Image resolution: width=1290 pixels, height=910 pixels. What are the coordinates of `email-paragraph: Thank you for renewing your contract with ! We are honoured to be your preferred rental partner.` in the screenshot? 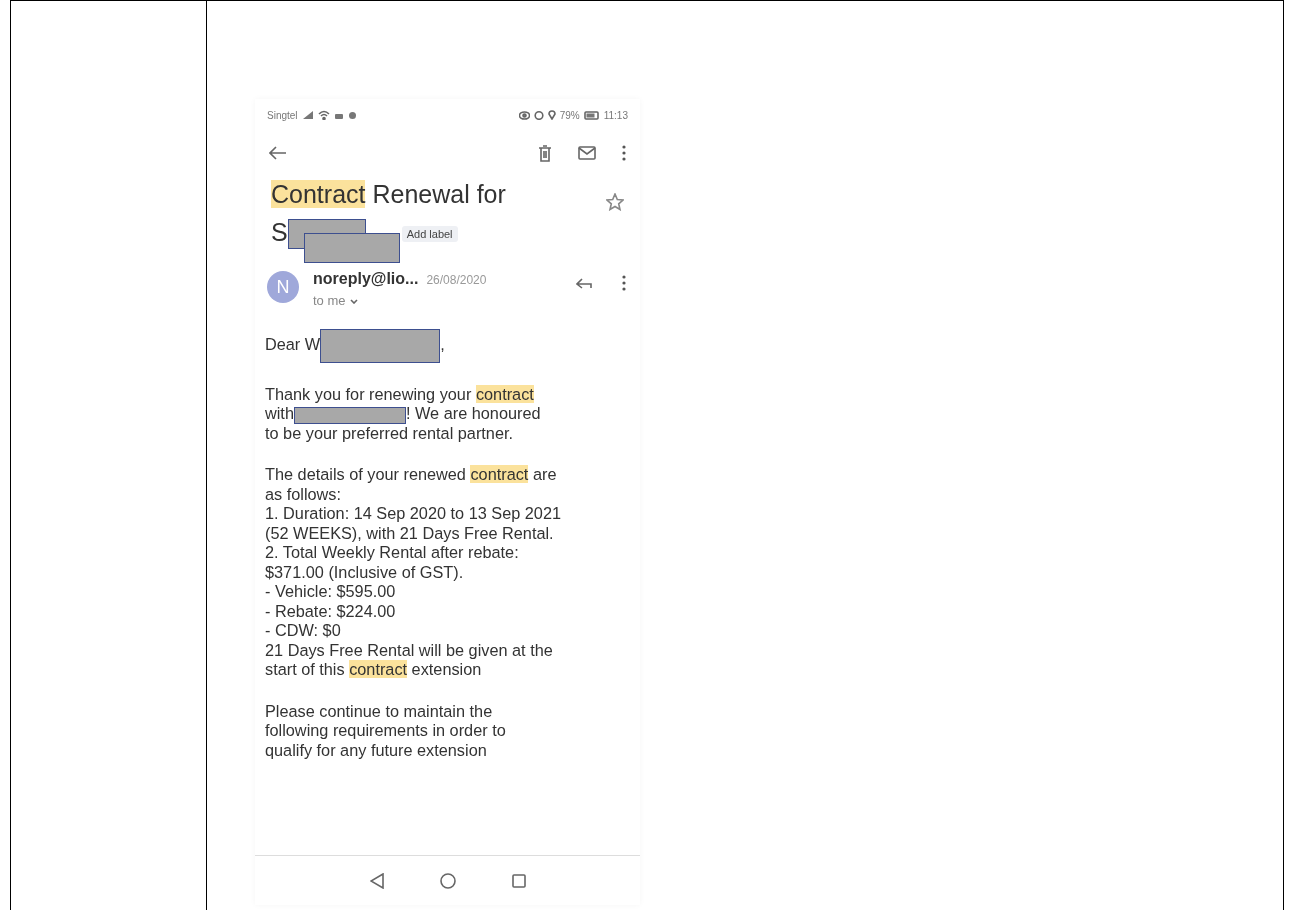 It's located at (403, 414).